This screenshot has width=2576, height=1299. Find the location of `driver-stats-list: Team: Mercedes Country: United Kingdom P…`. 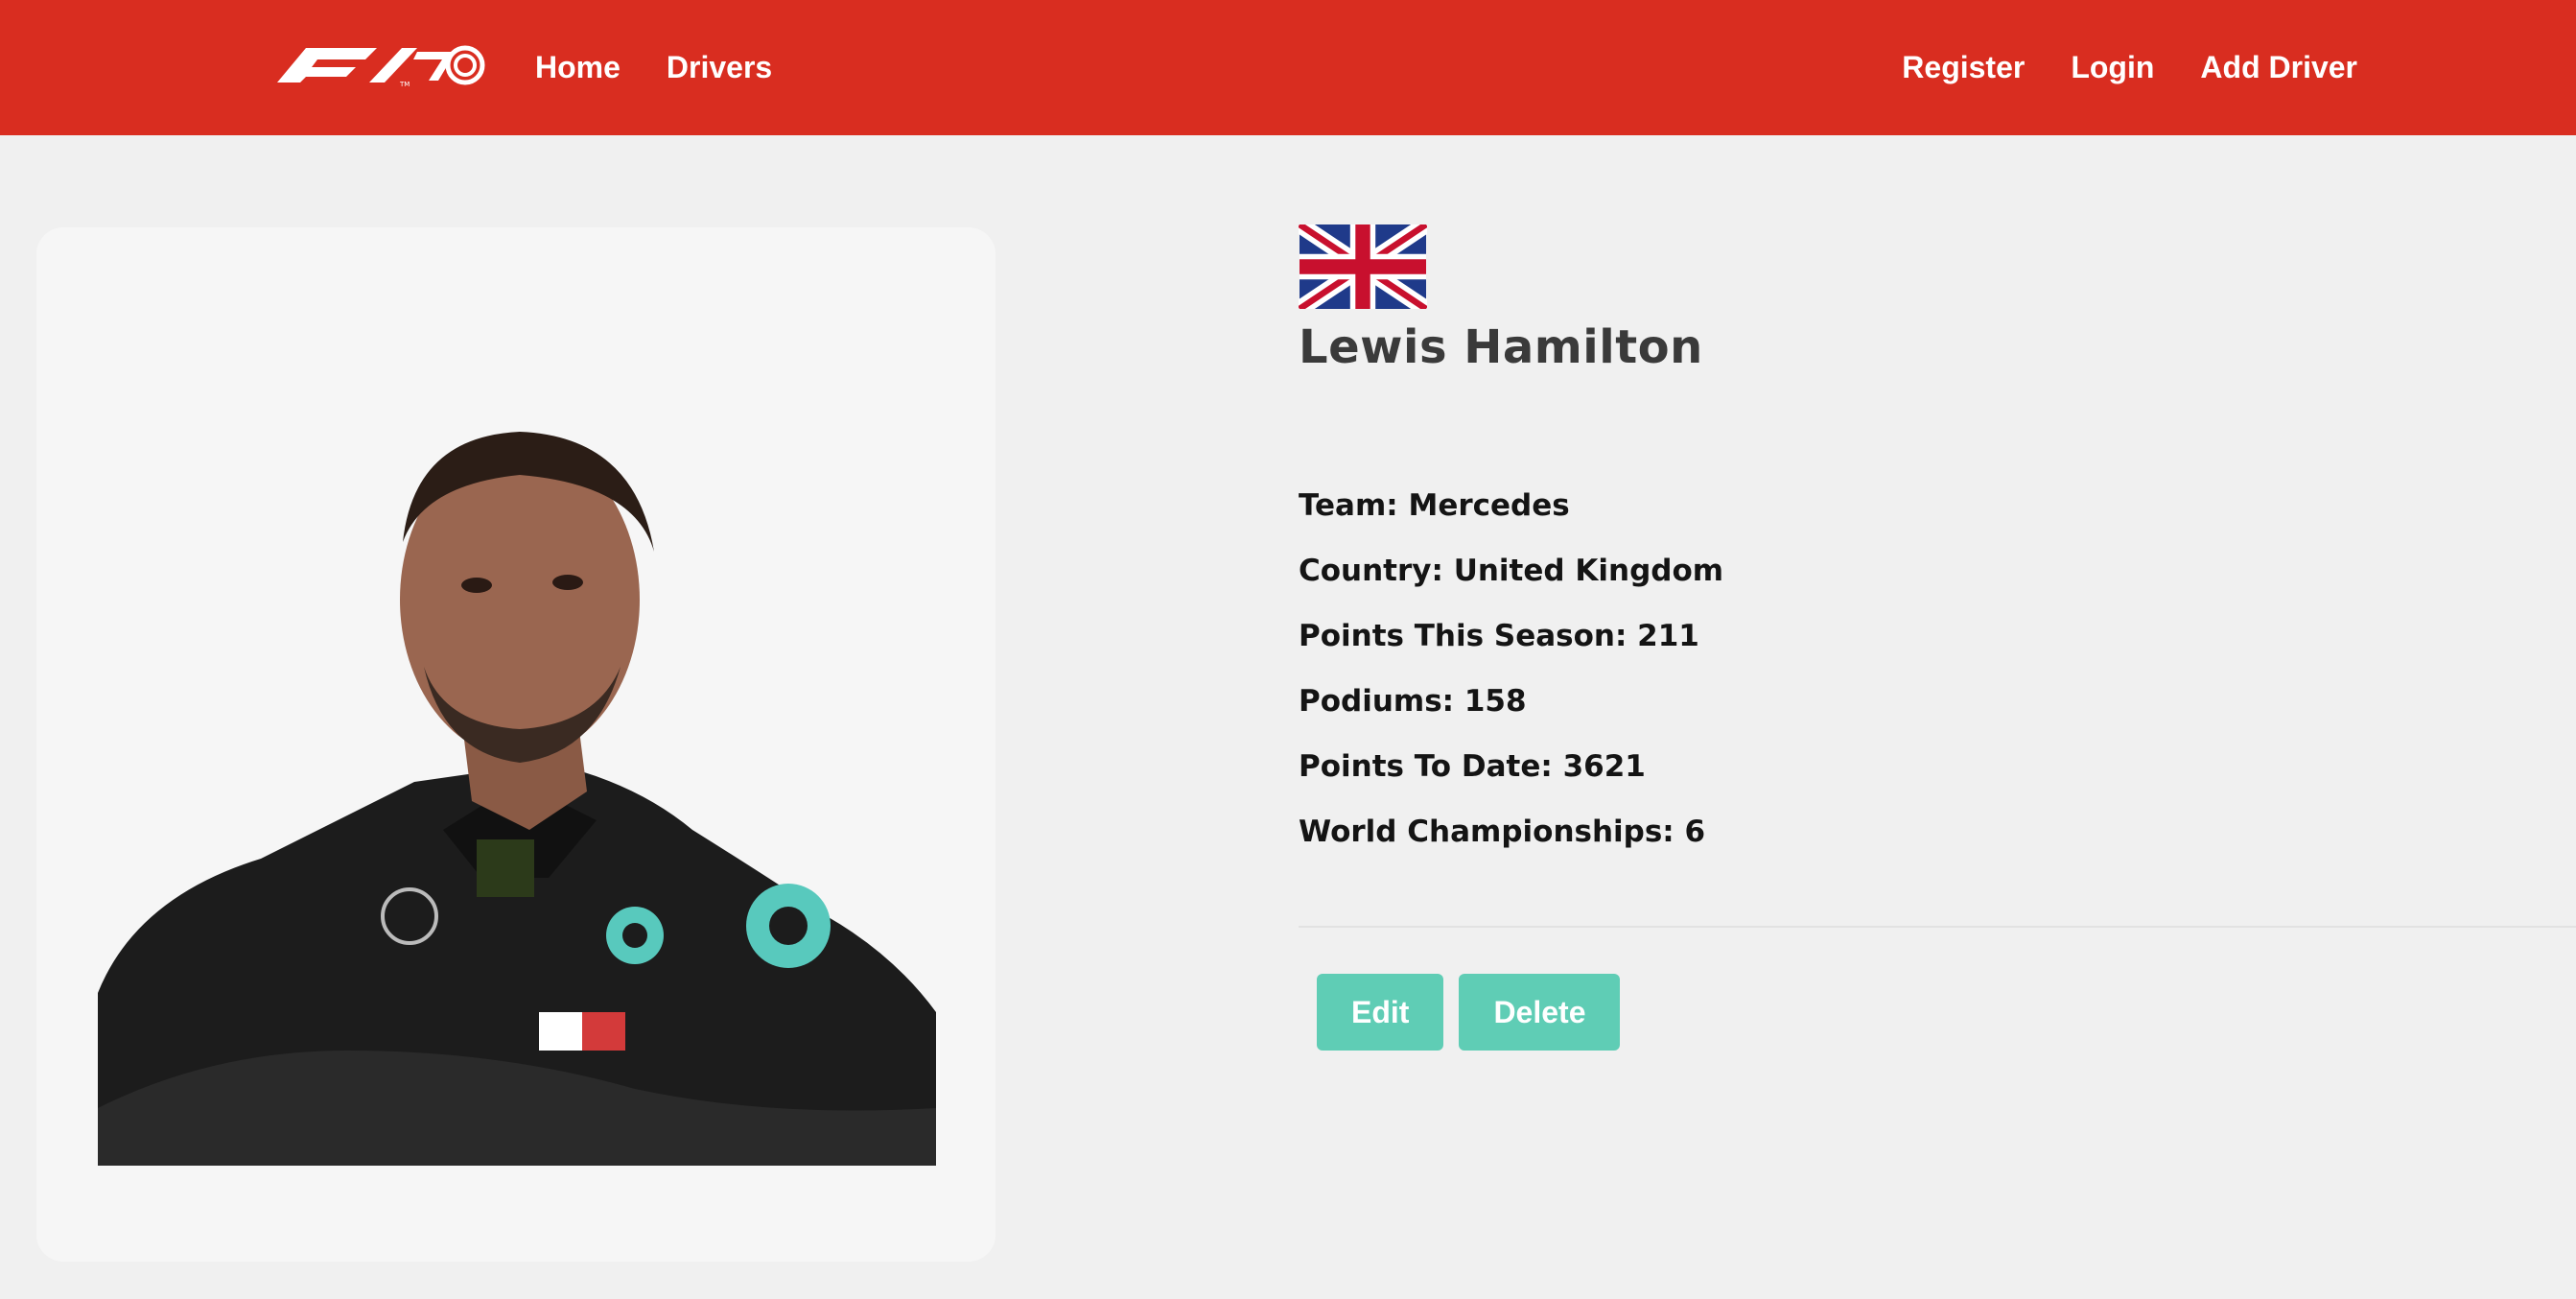

driver-stats-list: Team: Mercedes Country: United Kingdom P… is located at coordinates (1511, 683).